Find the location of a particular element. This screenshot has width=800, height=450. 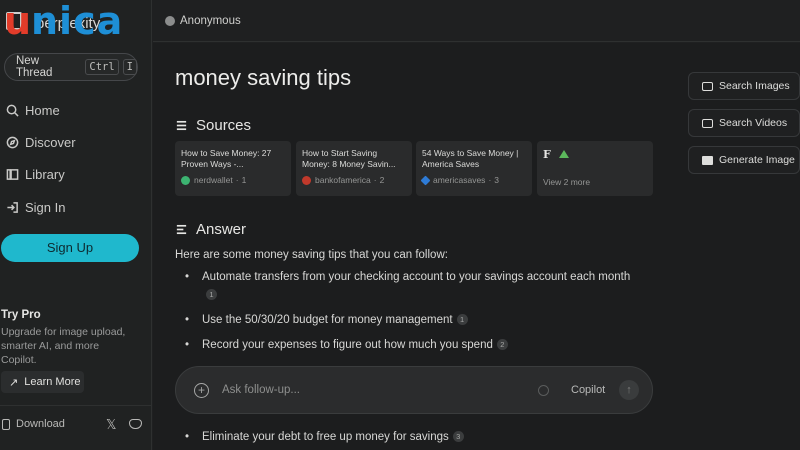

search-icon is located at coordinates (12, 110).